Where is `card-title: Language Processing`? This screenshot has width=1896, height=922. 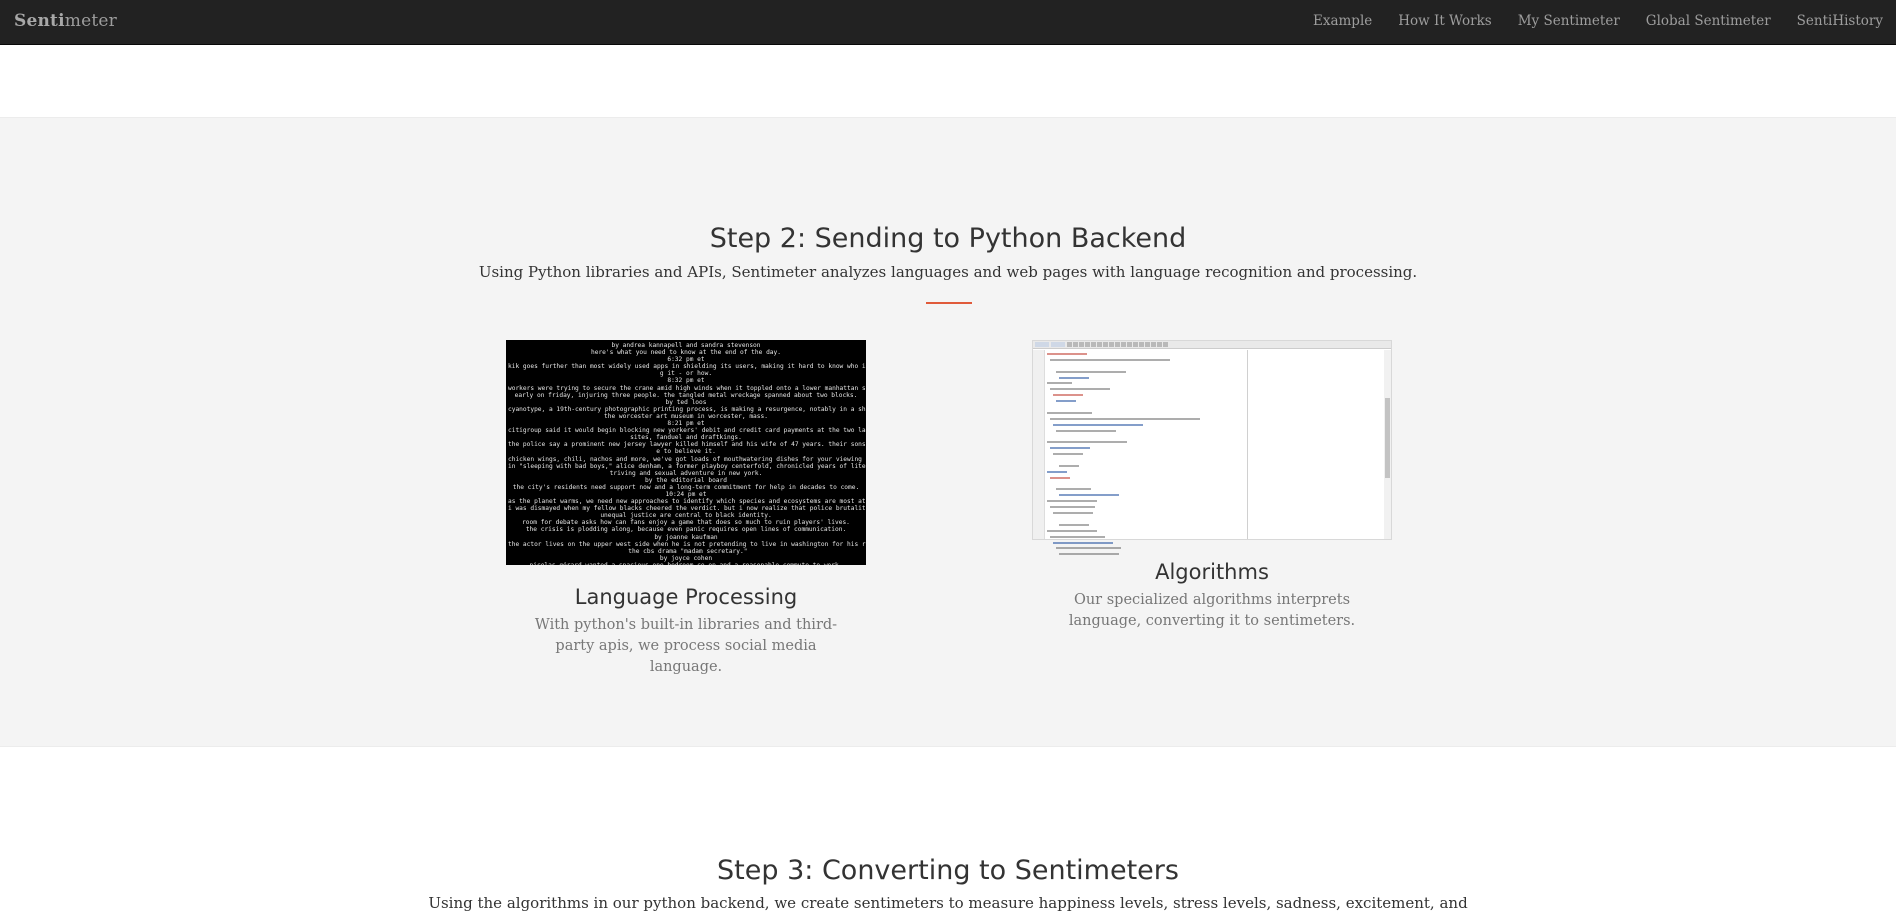 card-title: Language Processing is located at coordinates (686, 597).